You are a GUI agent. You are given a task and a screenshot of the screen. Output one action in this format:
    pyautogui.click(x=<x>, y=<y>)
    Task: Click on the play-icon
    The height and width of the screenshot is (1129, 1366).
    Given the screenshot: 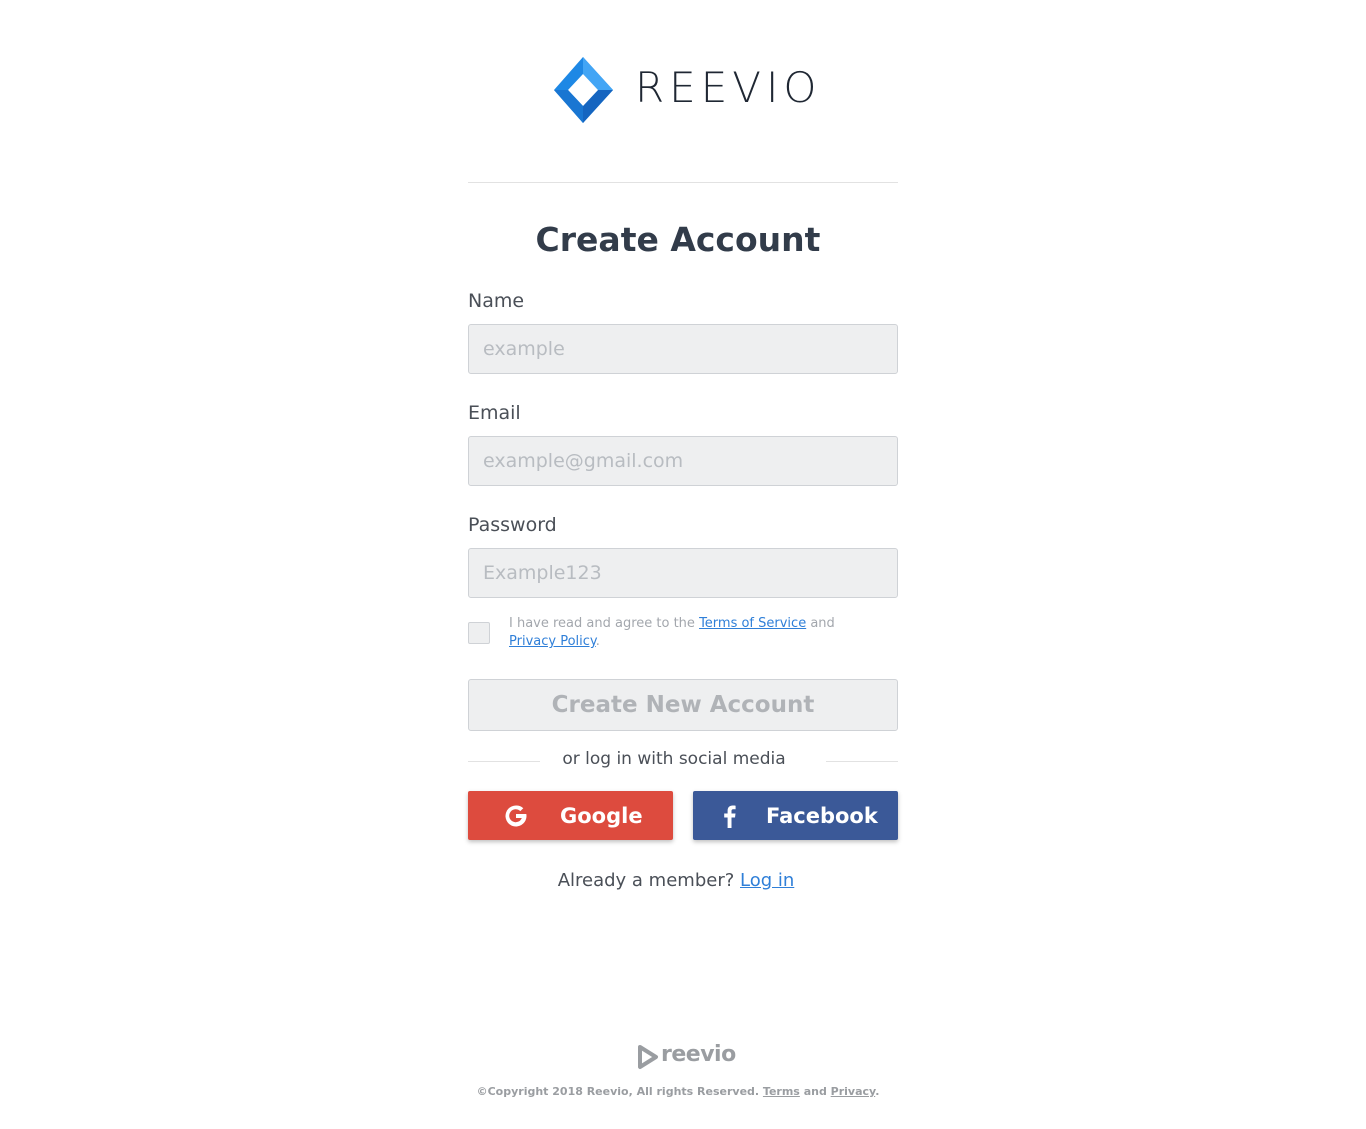 What is the action you would take?
    pyautogui.click(x=648, y=1057)
    